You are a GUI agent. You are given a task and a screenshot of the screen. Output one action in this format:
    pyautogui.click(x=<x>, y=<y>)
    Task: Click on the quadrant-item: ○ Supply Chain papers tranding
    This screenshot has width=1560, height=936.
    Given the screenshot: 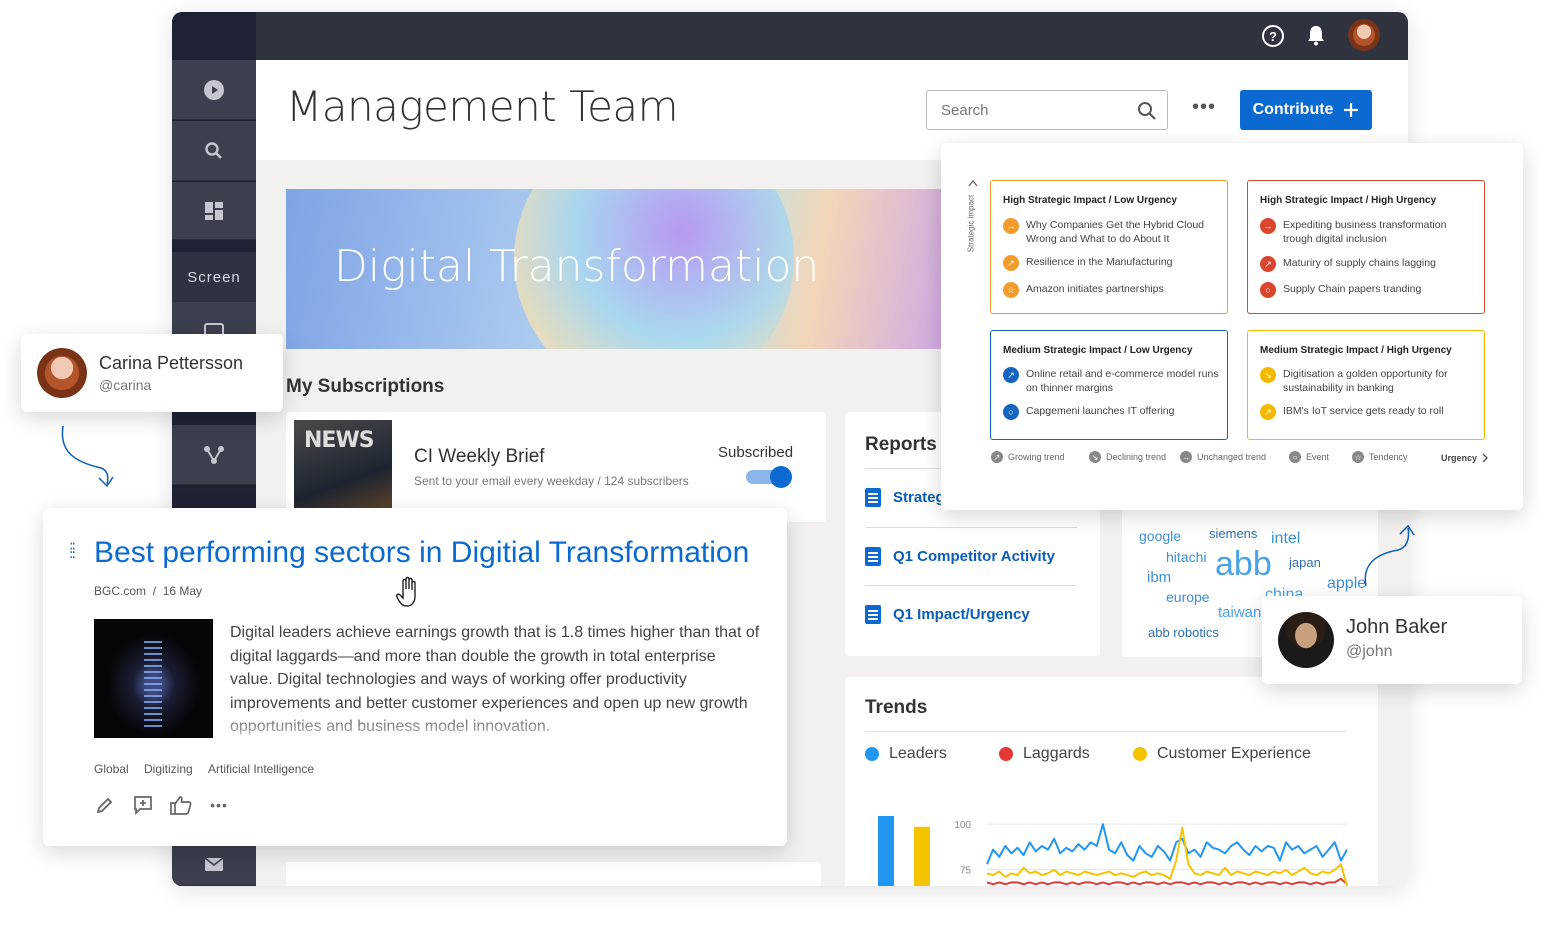 What is the action you would take?
    pyautogui.click(x=1369, y=290)
    